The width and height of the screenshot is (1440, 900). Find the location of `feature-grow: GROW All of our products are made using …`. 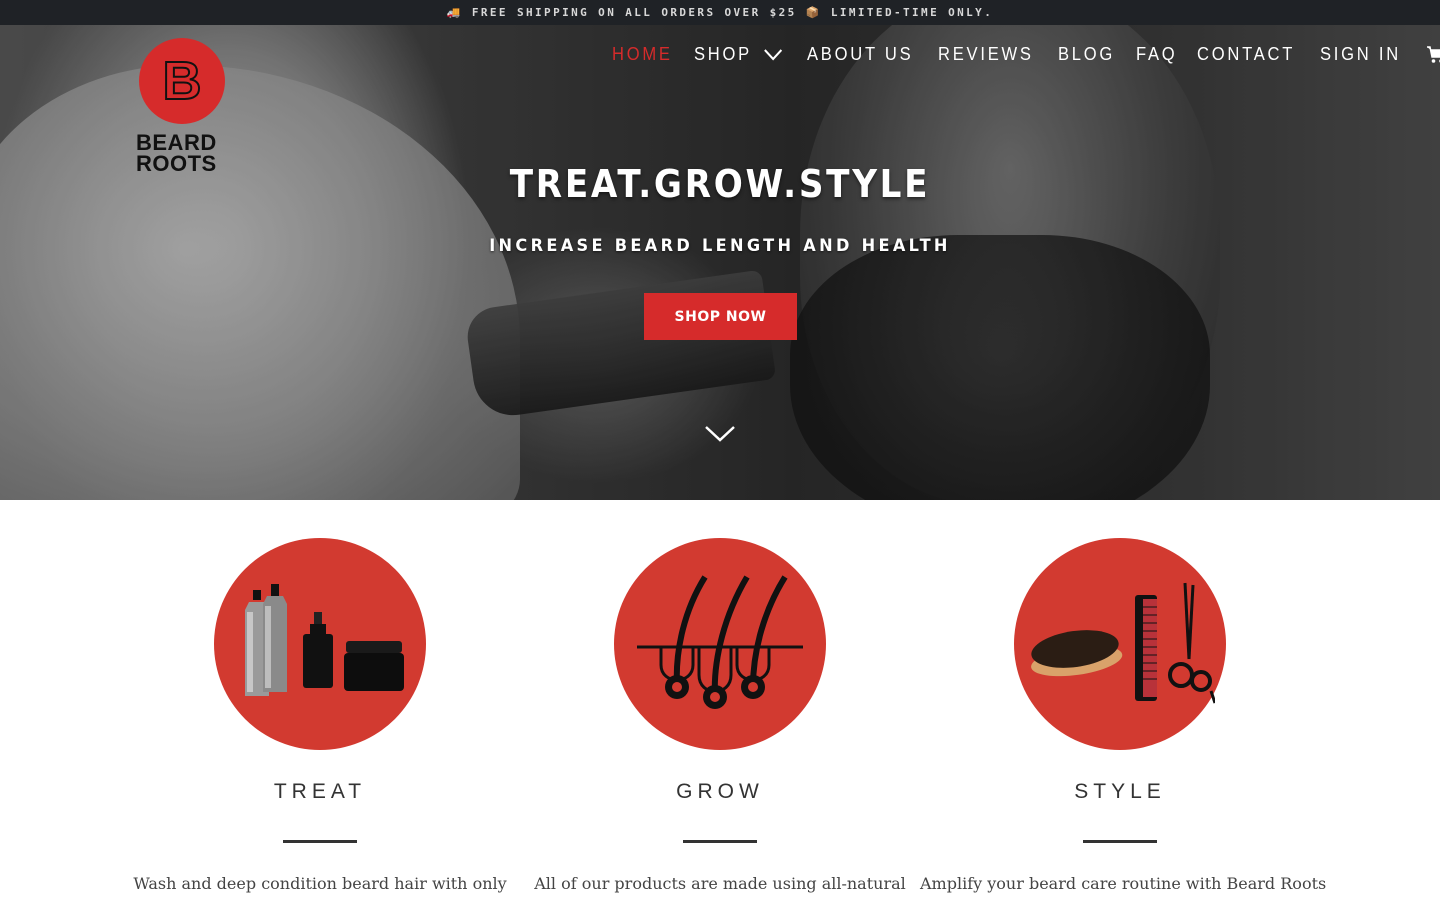

feature-grow: GROW All of our products are made using … is located at coordinates (720, 715).